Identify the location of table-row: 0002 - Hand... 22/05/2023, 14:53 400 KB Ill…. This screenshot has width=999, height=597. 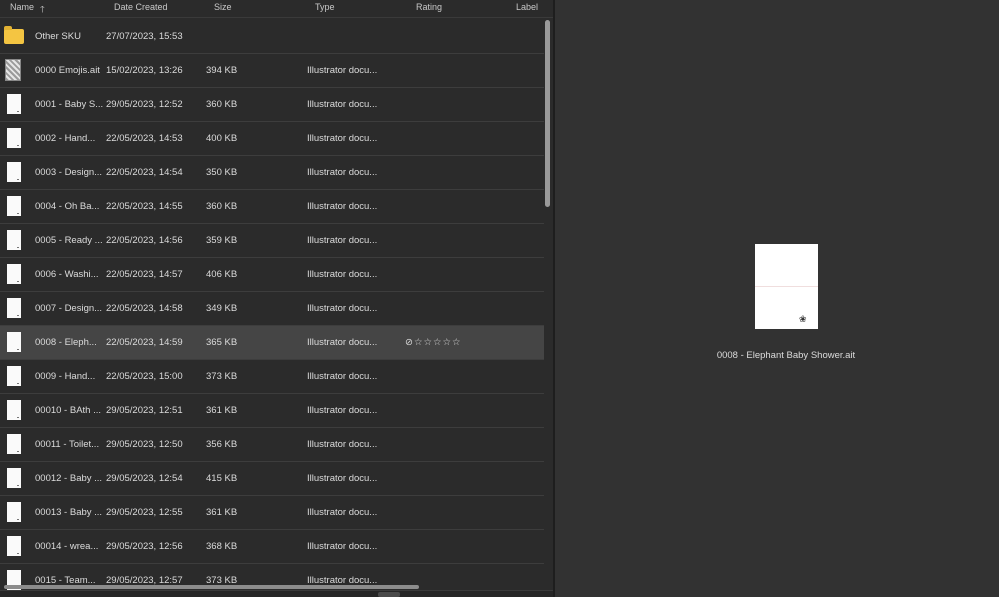
(272, 139).